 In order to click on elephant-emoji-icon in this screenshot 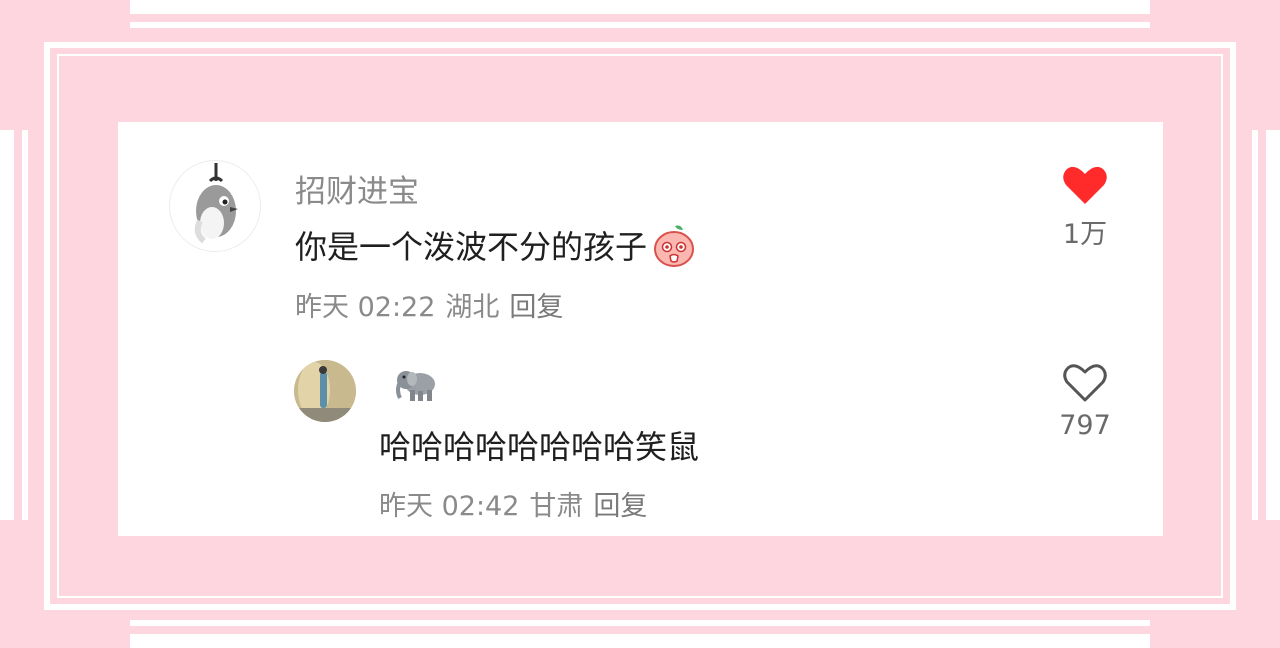, I will do `click(415, 386)`.